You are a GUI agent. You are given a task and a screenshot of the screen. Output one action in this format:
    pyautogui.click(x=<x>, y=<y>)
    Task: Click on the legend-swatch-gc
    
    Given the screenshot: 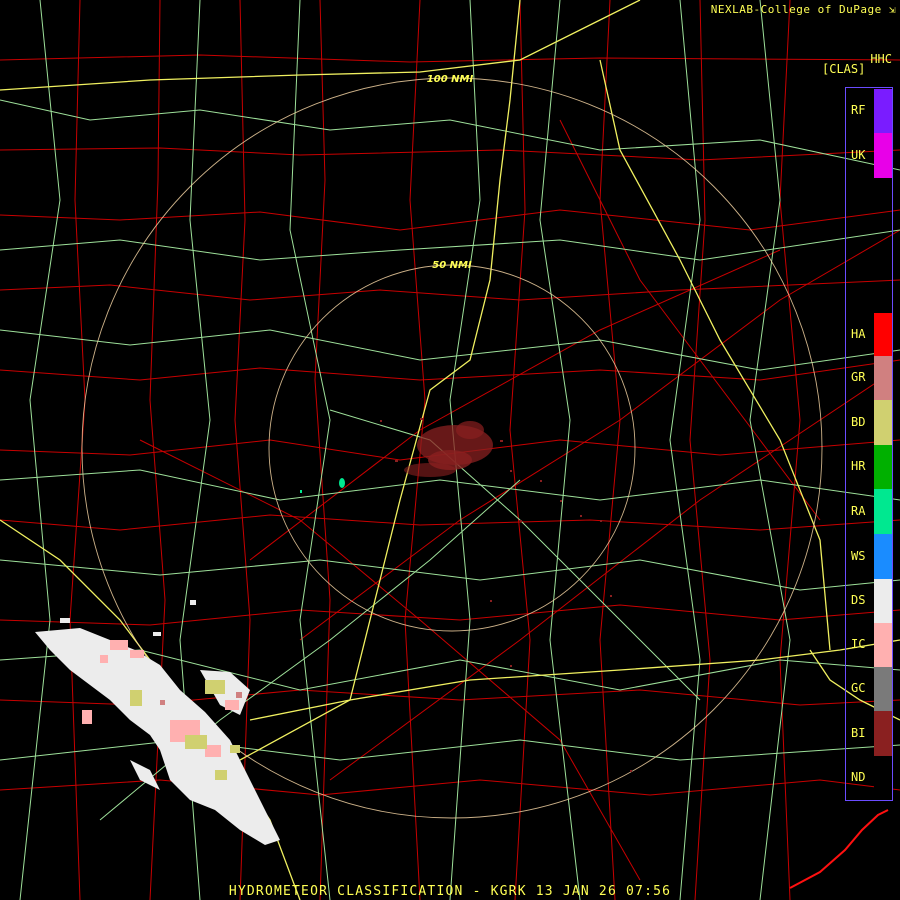 What is the action you would take?
    pyautogui.click(x=883, y=689)
    